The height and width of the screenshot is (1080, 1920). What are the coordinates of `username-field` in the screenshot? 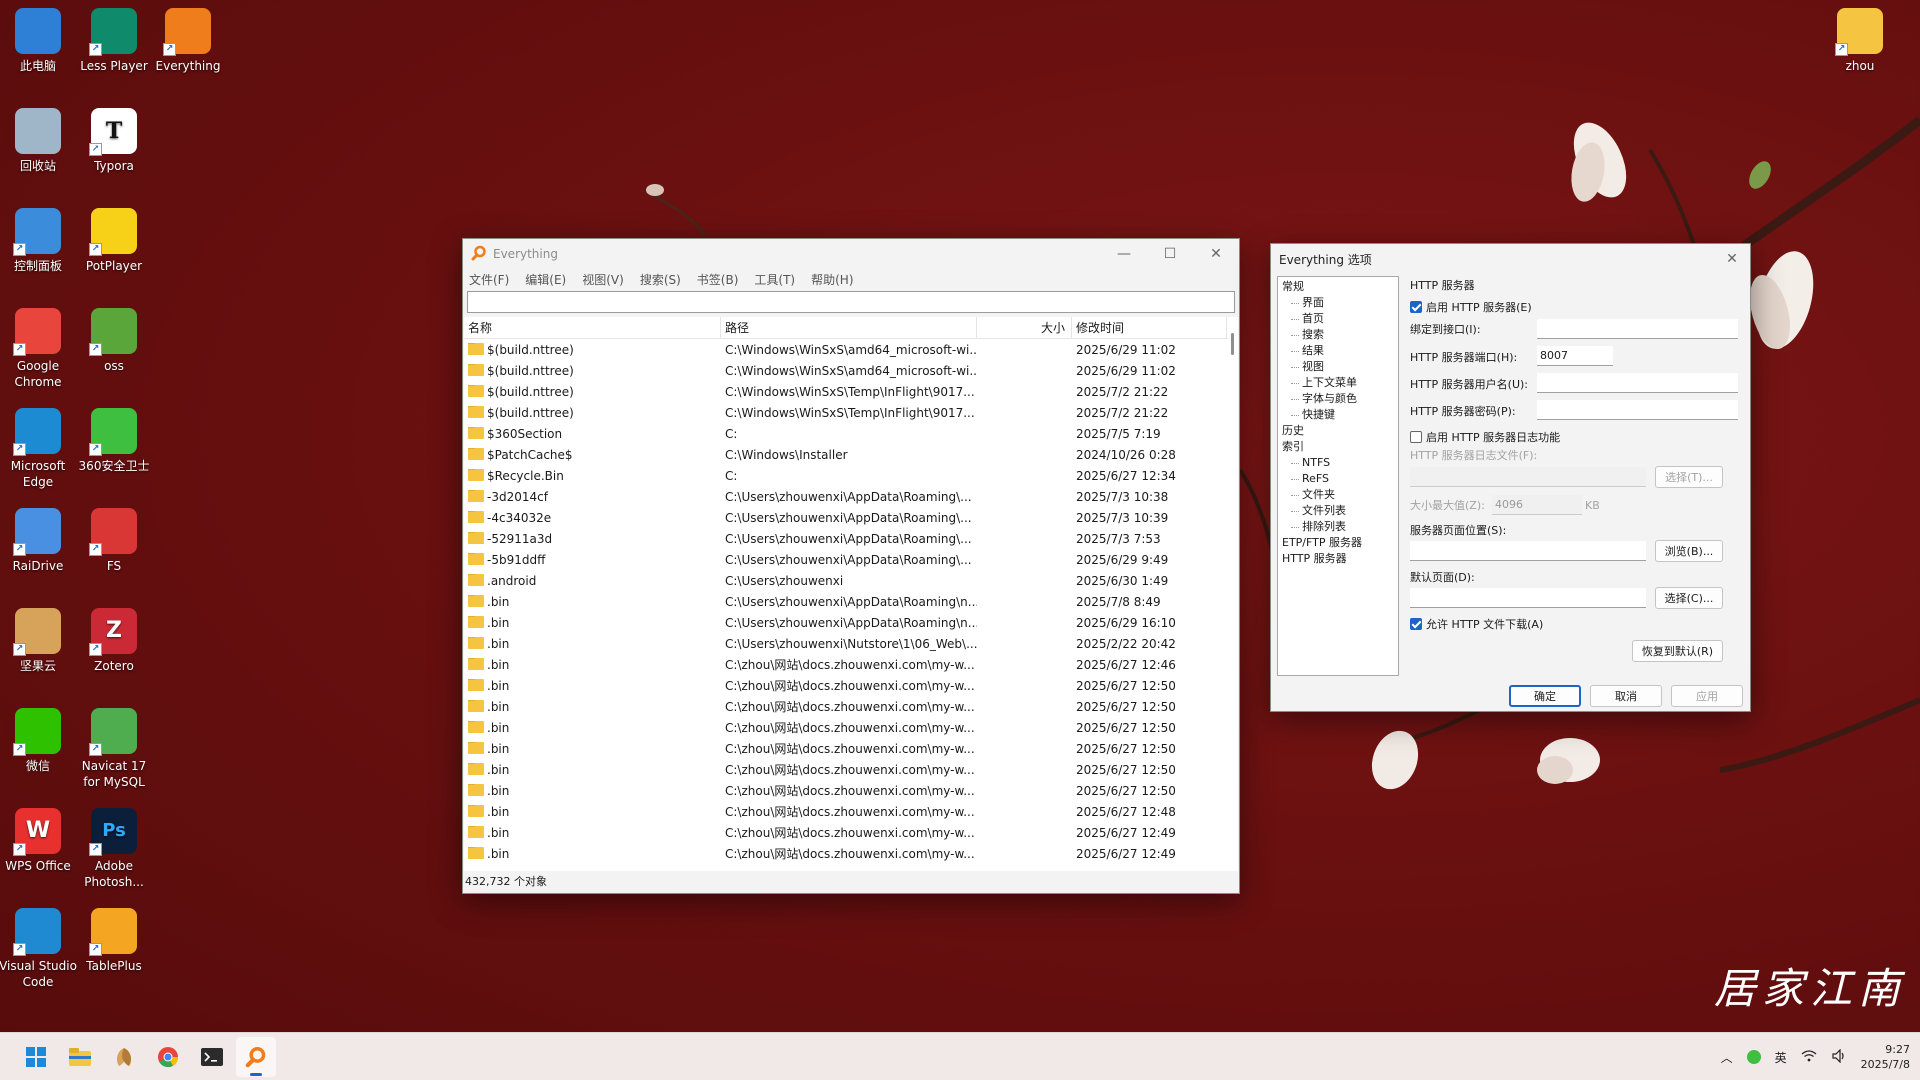 It's located at (1637, 383).